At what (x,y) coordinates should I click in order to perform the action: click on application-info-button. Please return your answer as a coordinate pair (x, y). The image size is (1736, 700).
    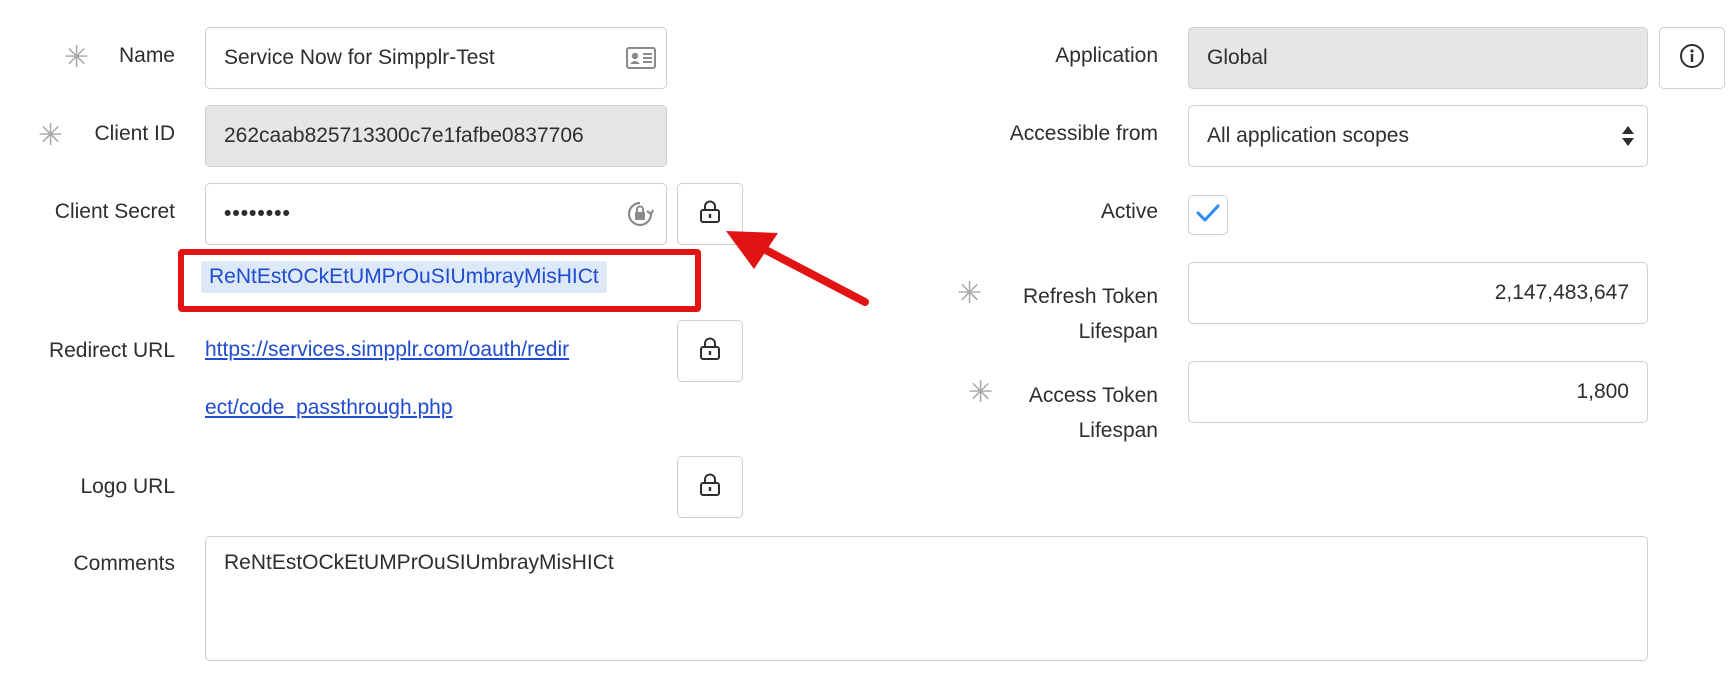
    Looking at the image, I should click on (1692, 58).